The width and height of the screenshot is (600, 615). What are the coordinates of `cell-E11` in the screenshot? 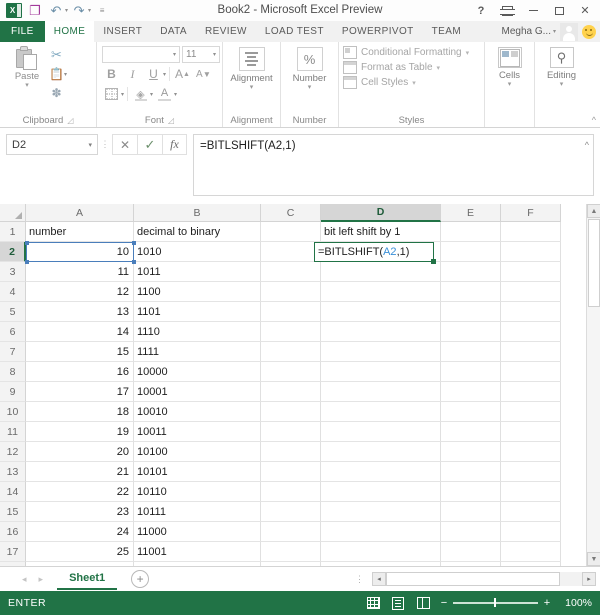 It's located at (471, 432).